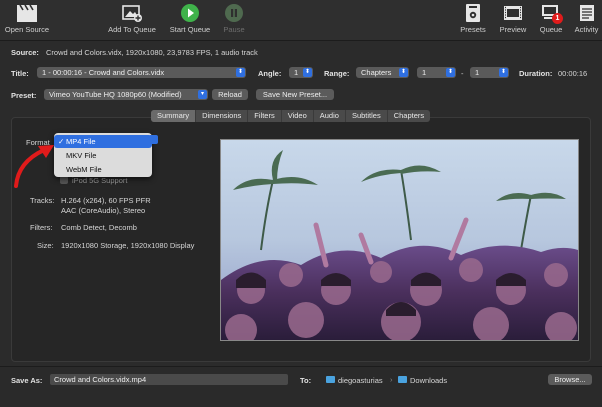  Describe the element at coordinates (64, 180) in the screenshot. I see `ipod-support-checkbox` at that location.